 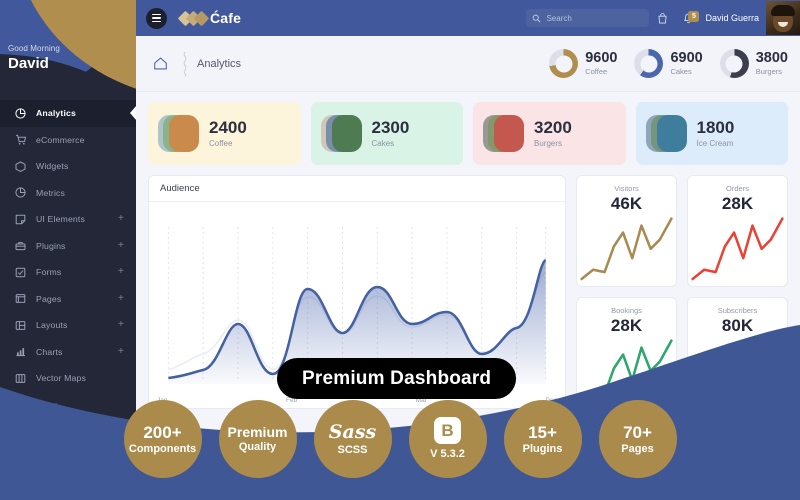 What do you see at coordinates (156, 18) in the screenshot?
I see `hamburger-icon` at bounding box center [156, 18].